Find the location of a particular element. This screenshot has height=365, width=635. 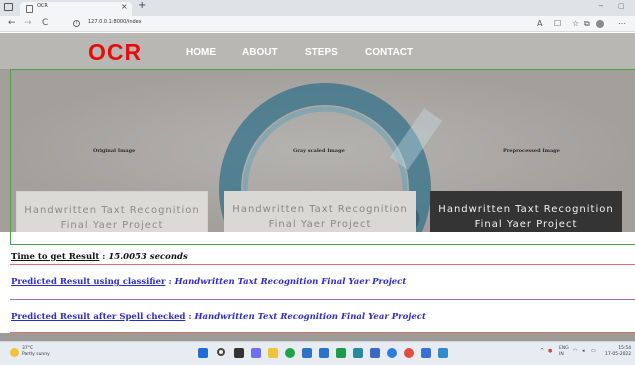

grayscale-image-line-2: Final Yaer Project is located at coordinates (320, 224).